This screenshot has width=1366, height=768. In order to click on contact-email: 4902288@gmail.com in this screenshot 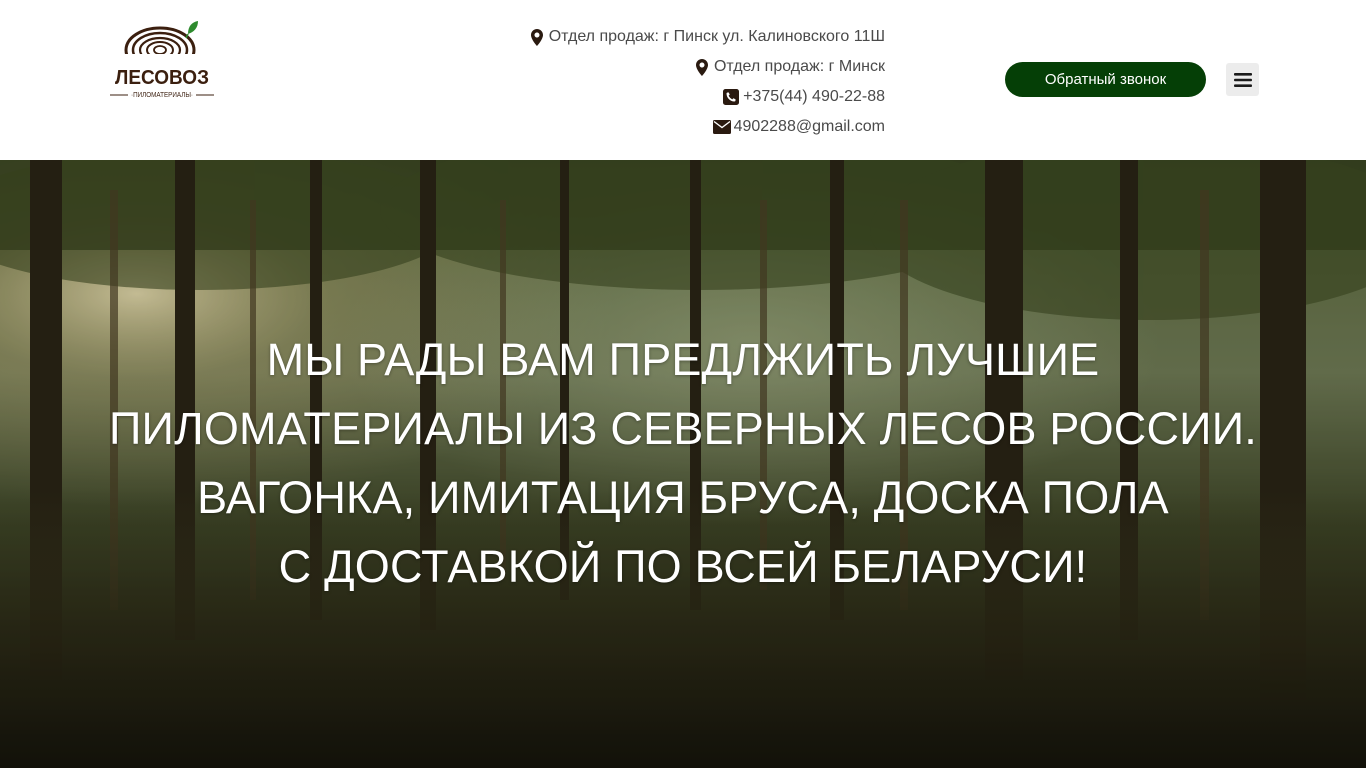, I will do `click(798, 127)`.